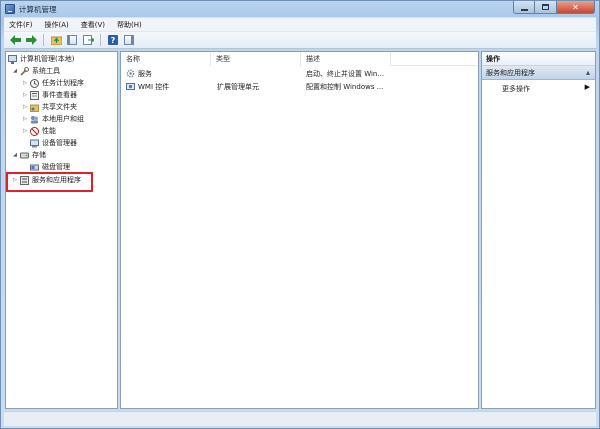 The image size is (600, 429). I want to click on list-cell-name: WMI 控件, so click(168, 86).